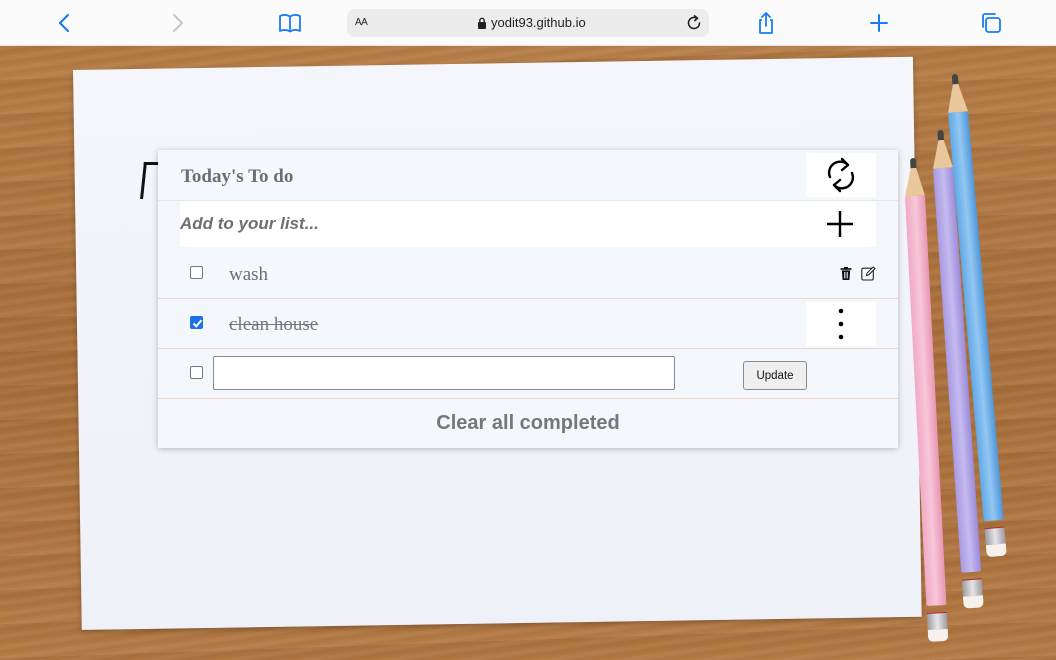 This screenshot has height=660, width=1056. Describe the element at coordinates (528, 175) in the screenshot. I see `todo-header: Today's To do` at that location.